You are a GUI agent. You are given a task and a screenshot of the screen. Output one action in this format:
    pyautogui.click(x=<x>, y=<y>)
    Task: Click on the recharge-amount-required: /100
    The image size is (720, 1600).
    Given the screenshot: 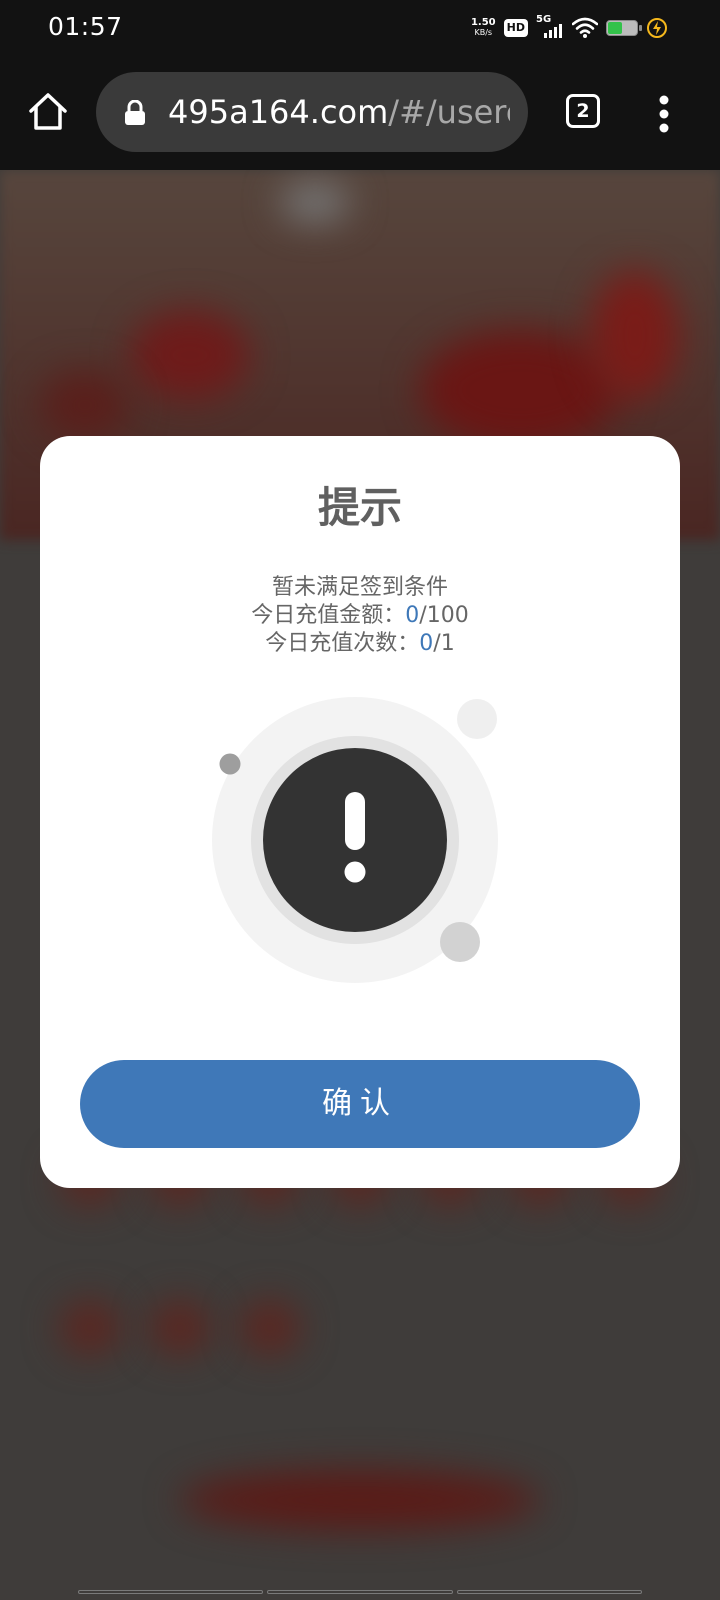 What is the action you would take?
    pyautogui.click(x=444, y=615)
    